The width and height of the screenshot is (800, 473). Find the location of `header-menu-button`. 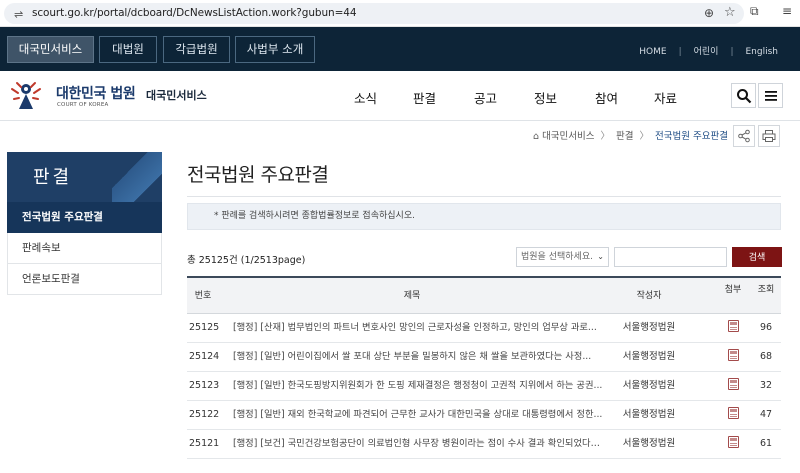

header-menu-button is located at coordinates (770, 95).